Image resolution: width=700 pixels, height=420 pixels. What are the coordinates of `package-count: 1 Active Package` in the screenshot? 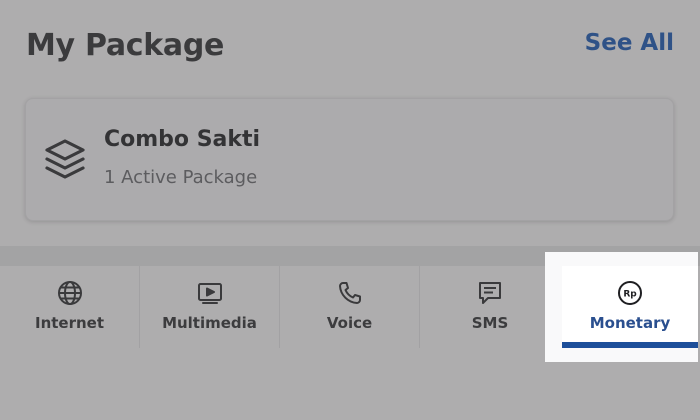 It's located at (181, 177).